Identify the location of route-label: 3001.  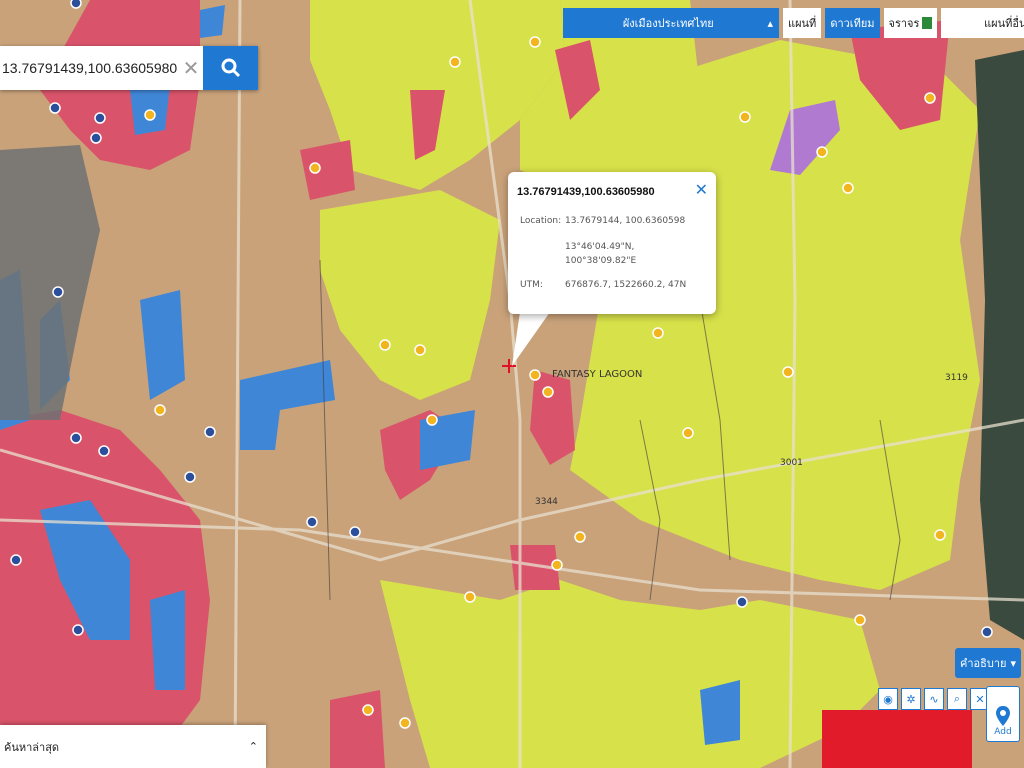
(791, 463).